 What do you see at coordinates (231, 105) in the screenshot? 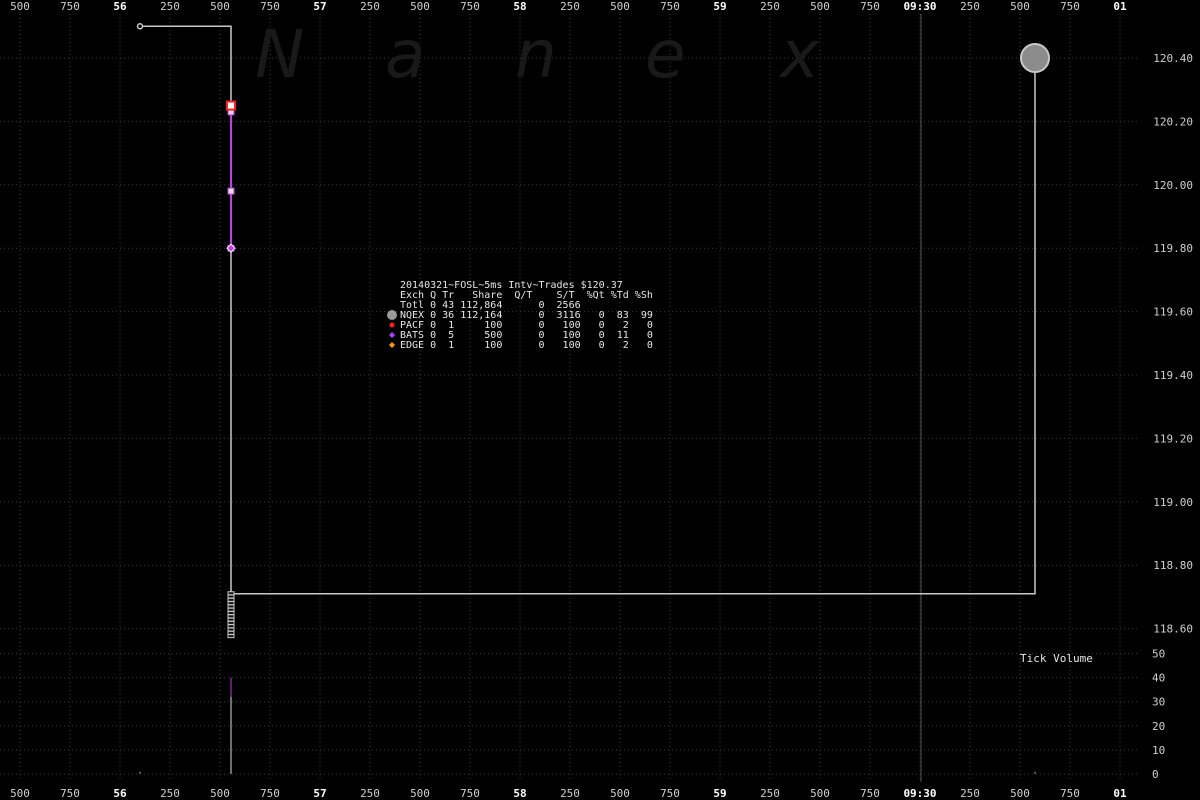
I see `pacf-trade-marker` at bounding box center [231, 105].